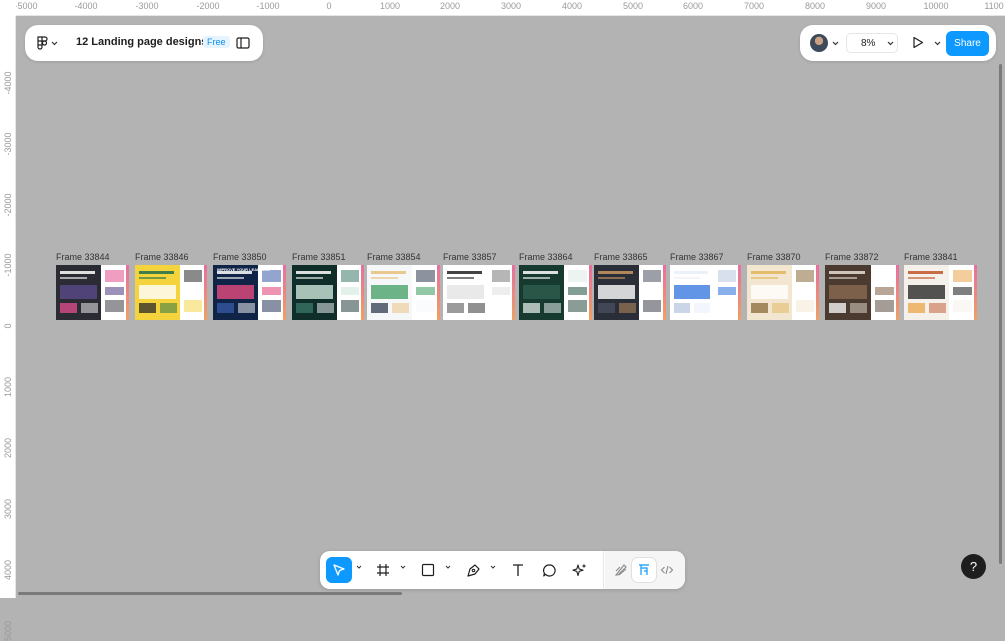 This screenshot has width=1005, height=641. What do you see at coordinates (470, 257) in the screenshot?
I see `frame-label: Frame 33857` at bounding box center [470, 257].